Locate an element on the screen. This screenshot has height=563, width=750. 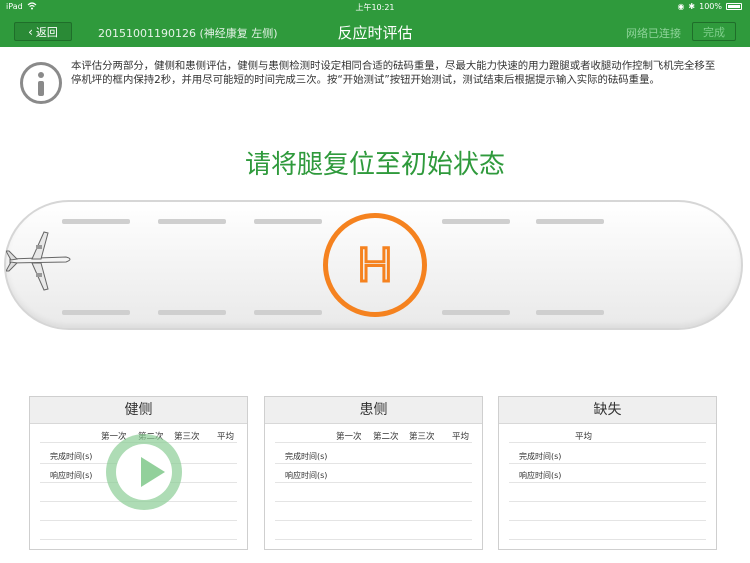
status-bar: iPad 上午10:21 ◉ ✱ 100% is located at coordinates (375, 7).